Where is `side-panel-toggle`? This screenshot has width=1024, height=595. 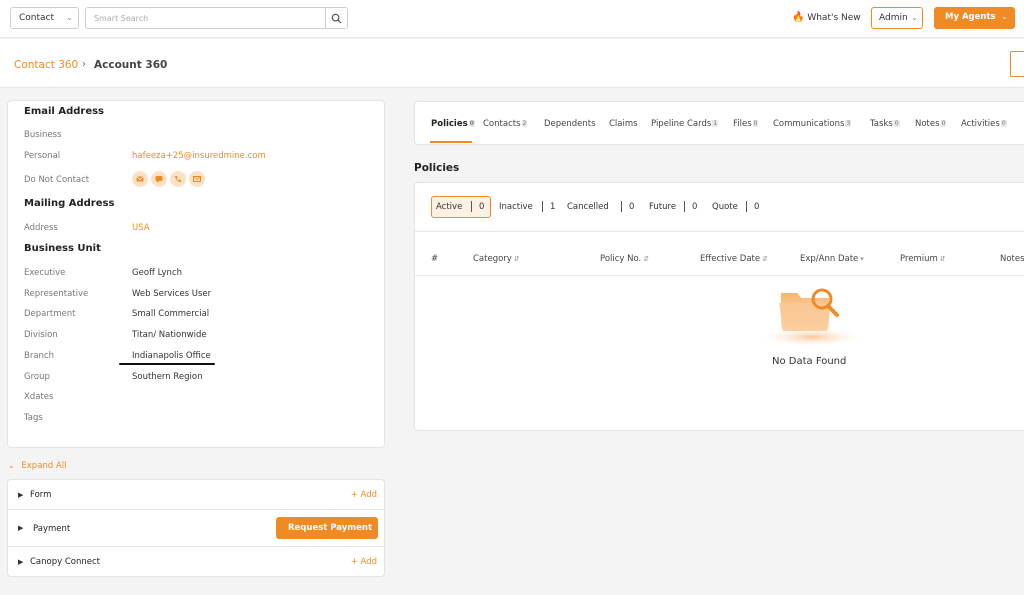 side-panel-toggle is located at coordinates (1017, 64).